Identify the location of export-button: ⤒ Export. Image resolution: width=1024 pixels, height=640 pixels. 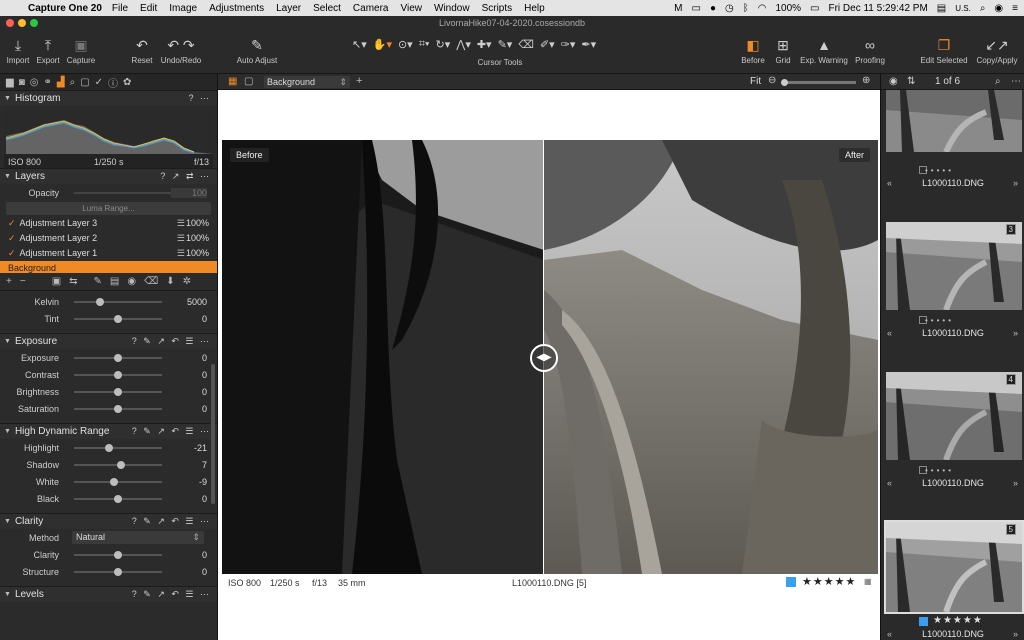
(48, 50).